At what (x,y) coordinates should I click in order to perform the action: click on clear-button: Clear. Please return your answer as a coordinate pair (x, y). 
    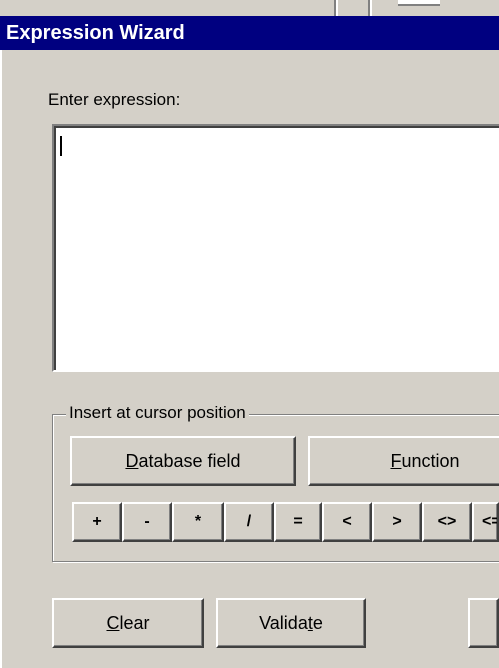
    Looking at the image, I should click on (128, 623).